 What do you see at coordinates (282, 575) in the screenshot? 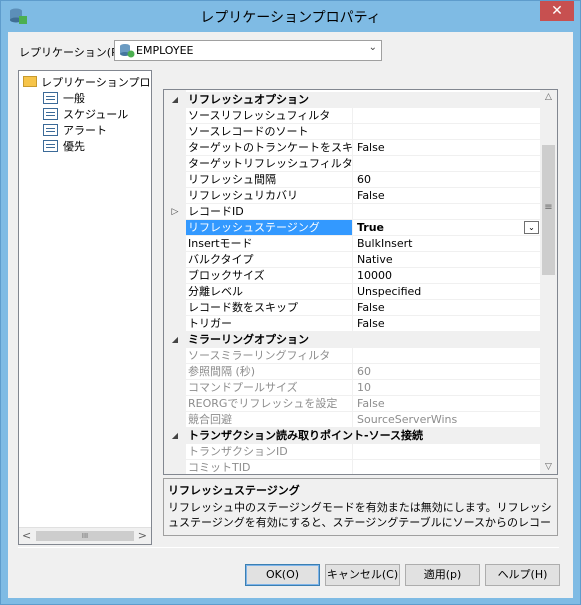
I see `ok-button: OK(O)` at bounding box center [282, 575].